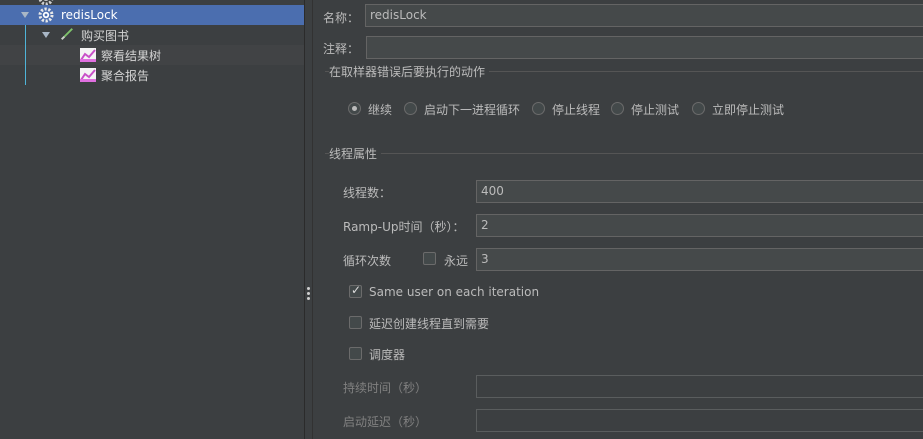  What do you see at coordinates (624, 153) in the screenshot?
I see `thread-section-border` at bounding box center [624, 153].